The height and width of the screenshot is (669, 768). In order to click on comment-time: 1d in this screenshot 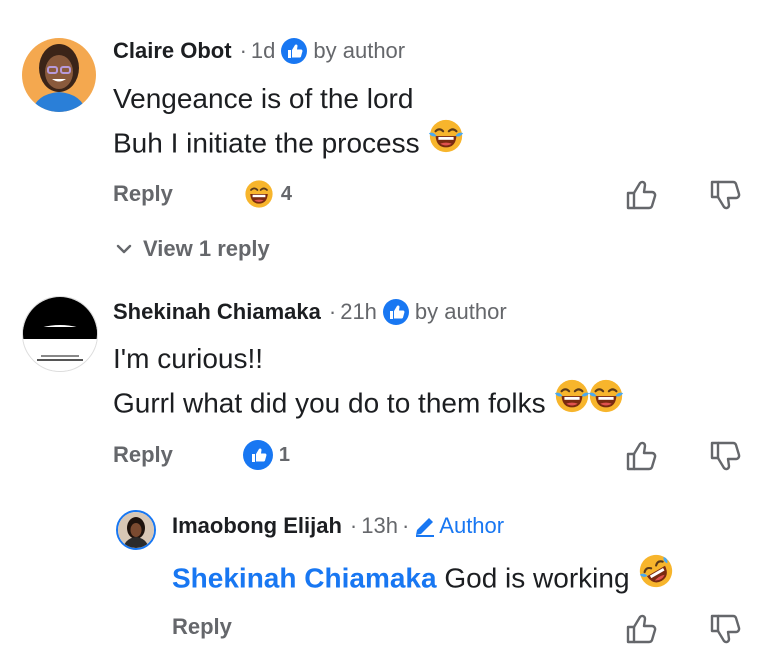, I will do `click(263, 51)`.